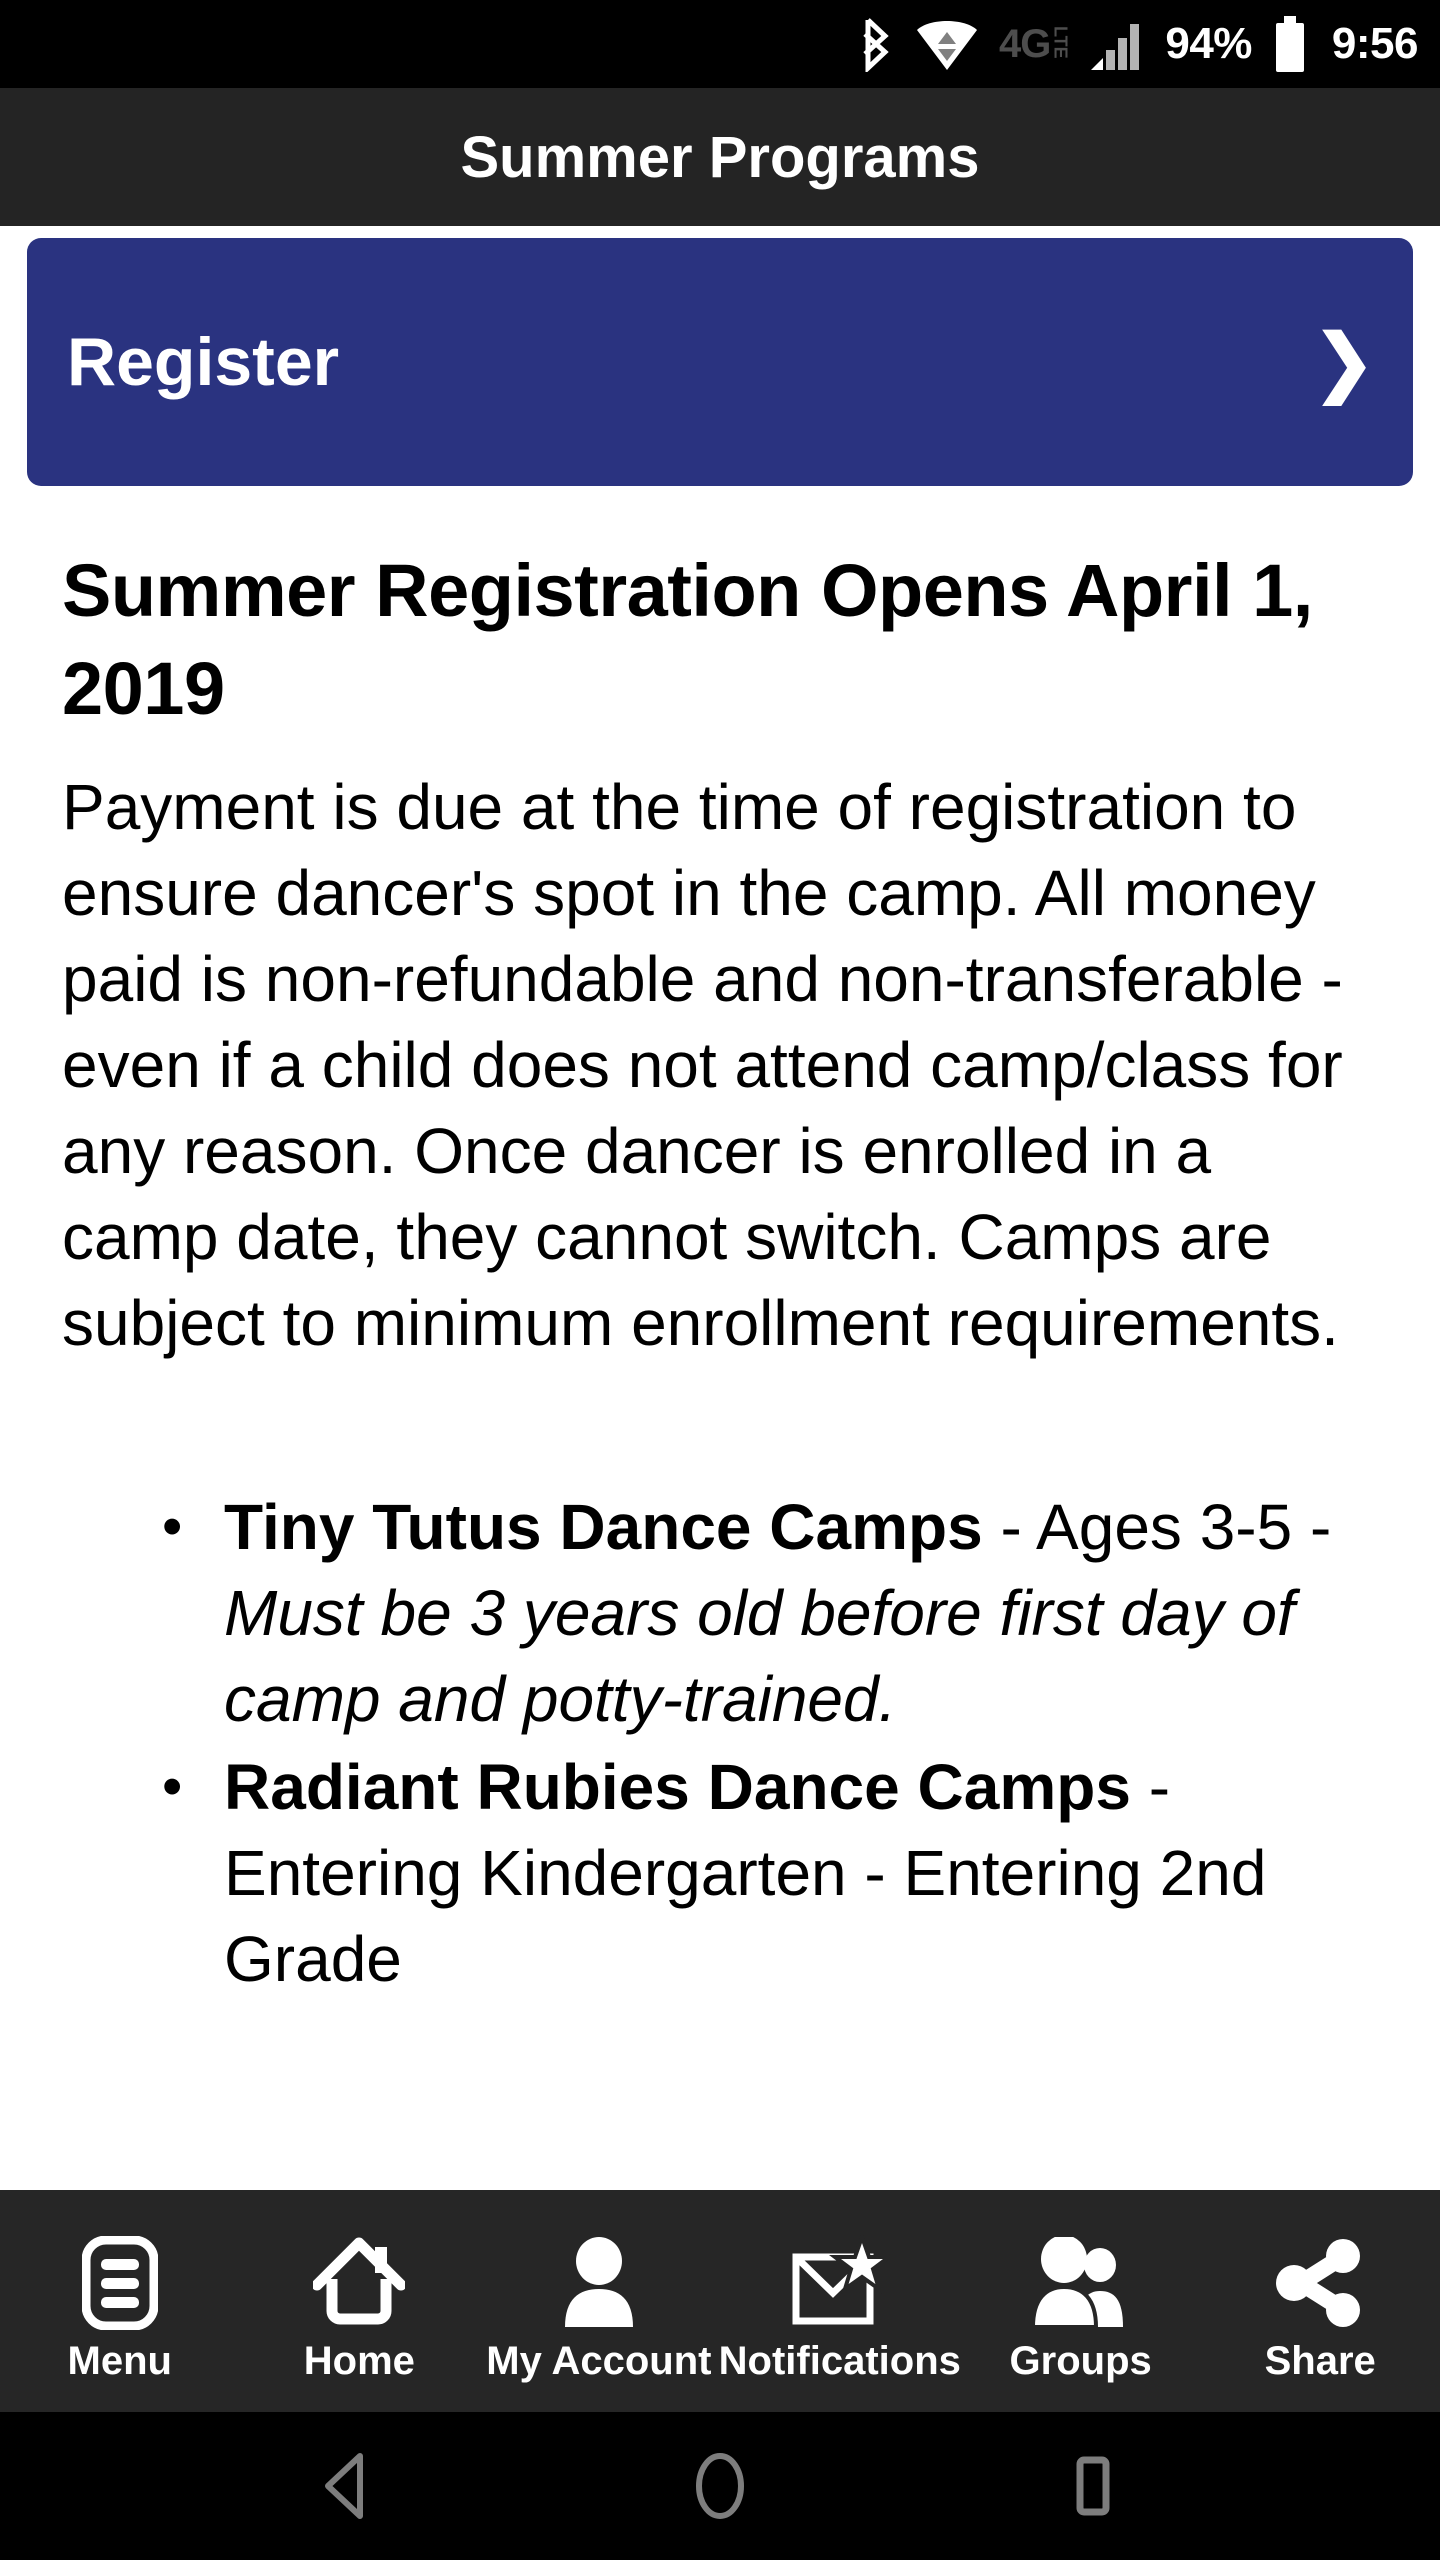 The height and width of the screenshot is (2560, 1440). What do you see at coordinates (119, 2283) in the screenshot?
I see `menu-list-icon` at bounding box center [119, 2283].